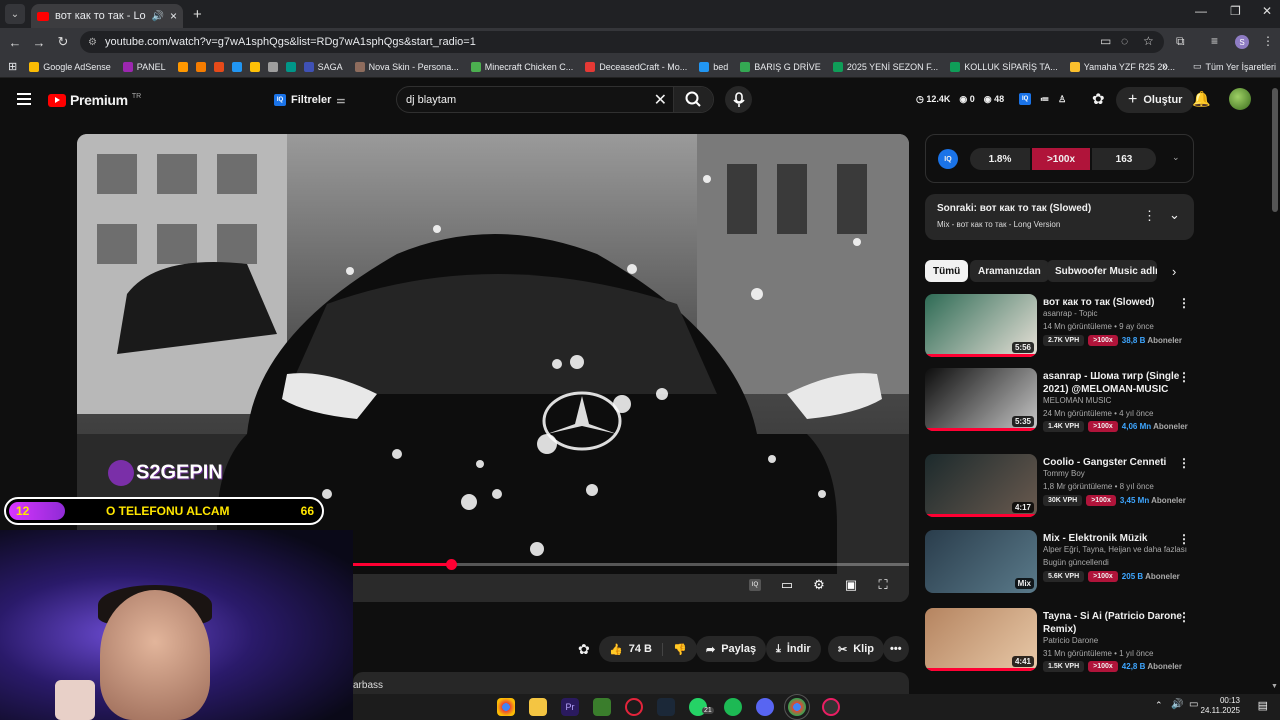 The image size is (1280, 720). I want to click on more-bookmarks-icon: », so click(1165, 67).